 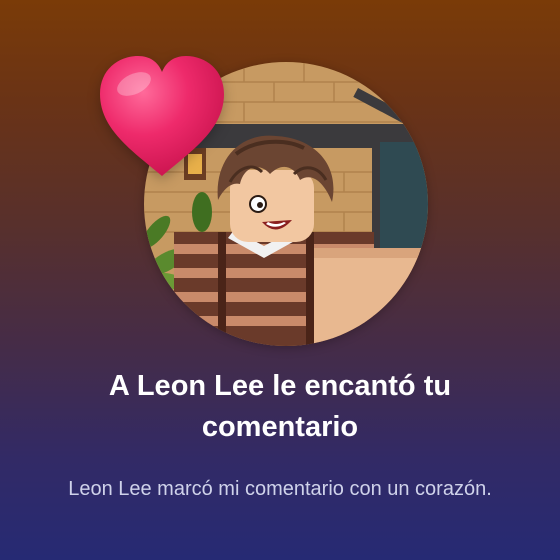 What do you see at coordinates (162, 116) in the screenshot?
I see `heart-icon` at bounding box center [162, 116].